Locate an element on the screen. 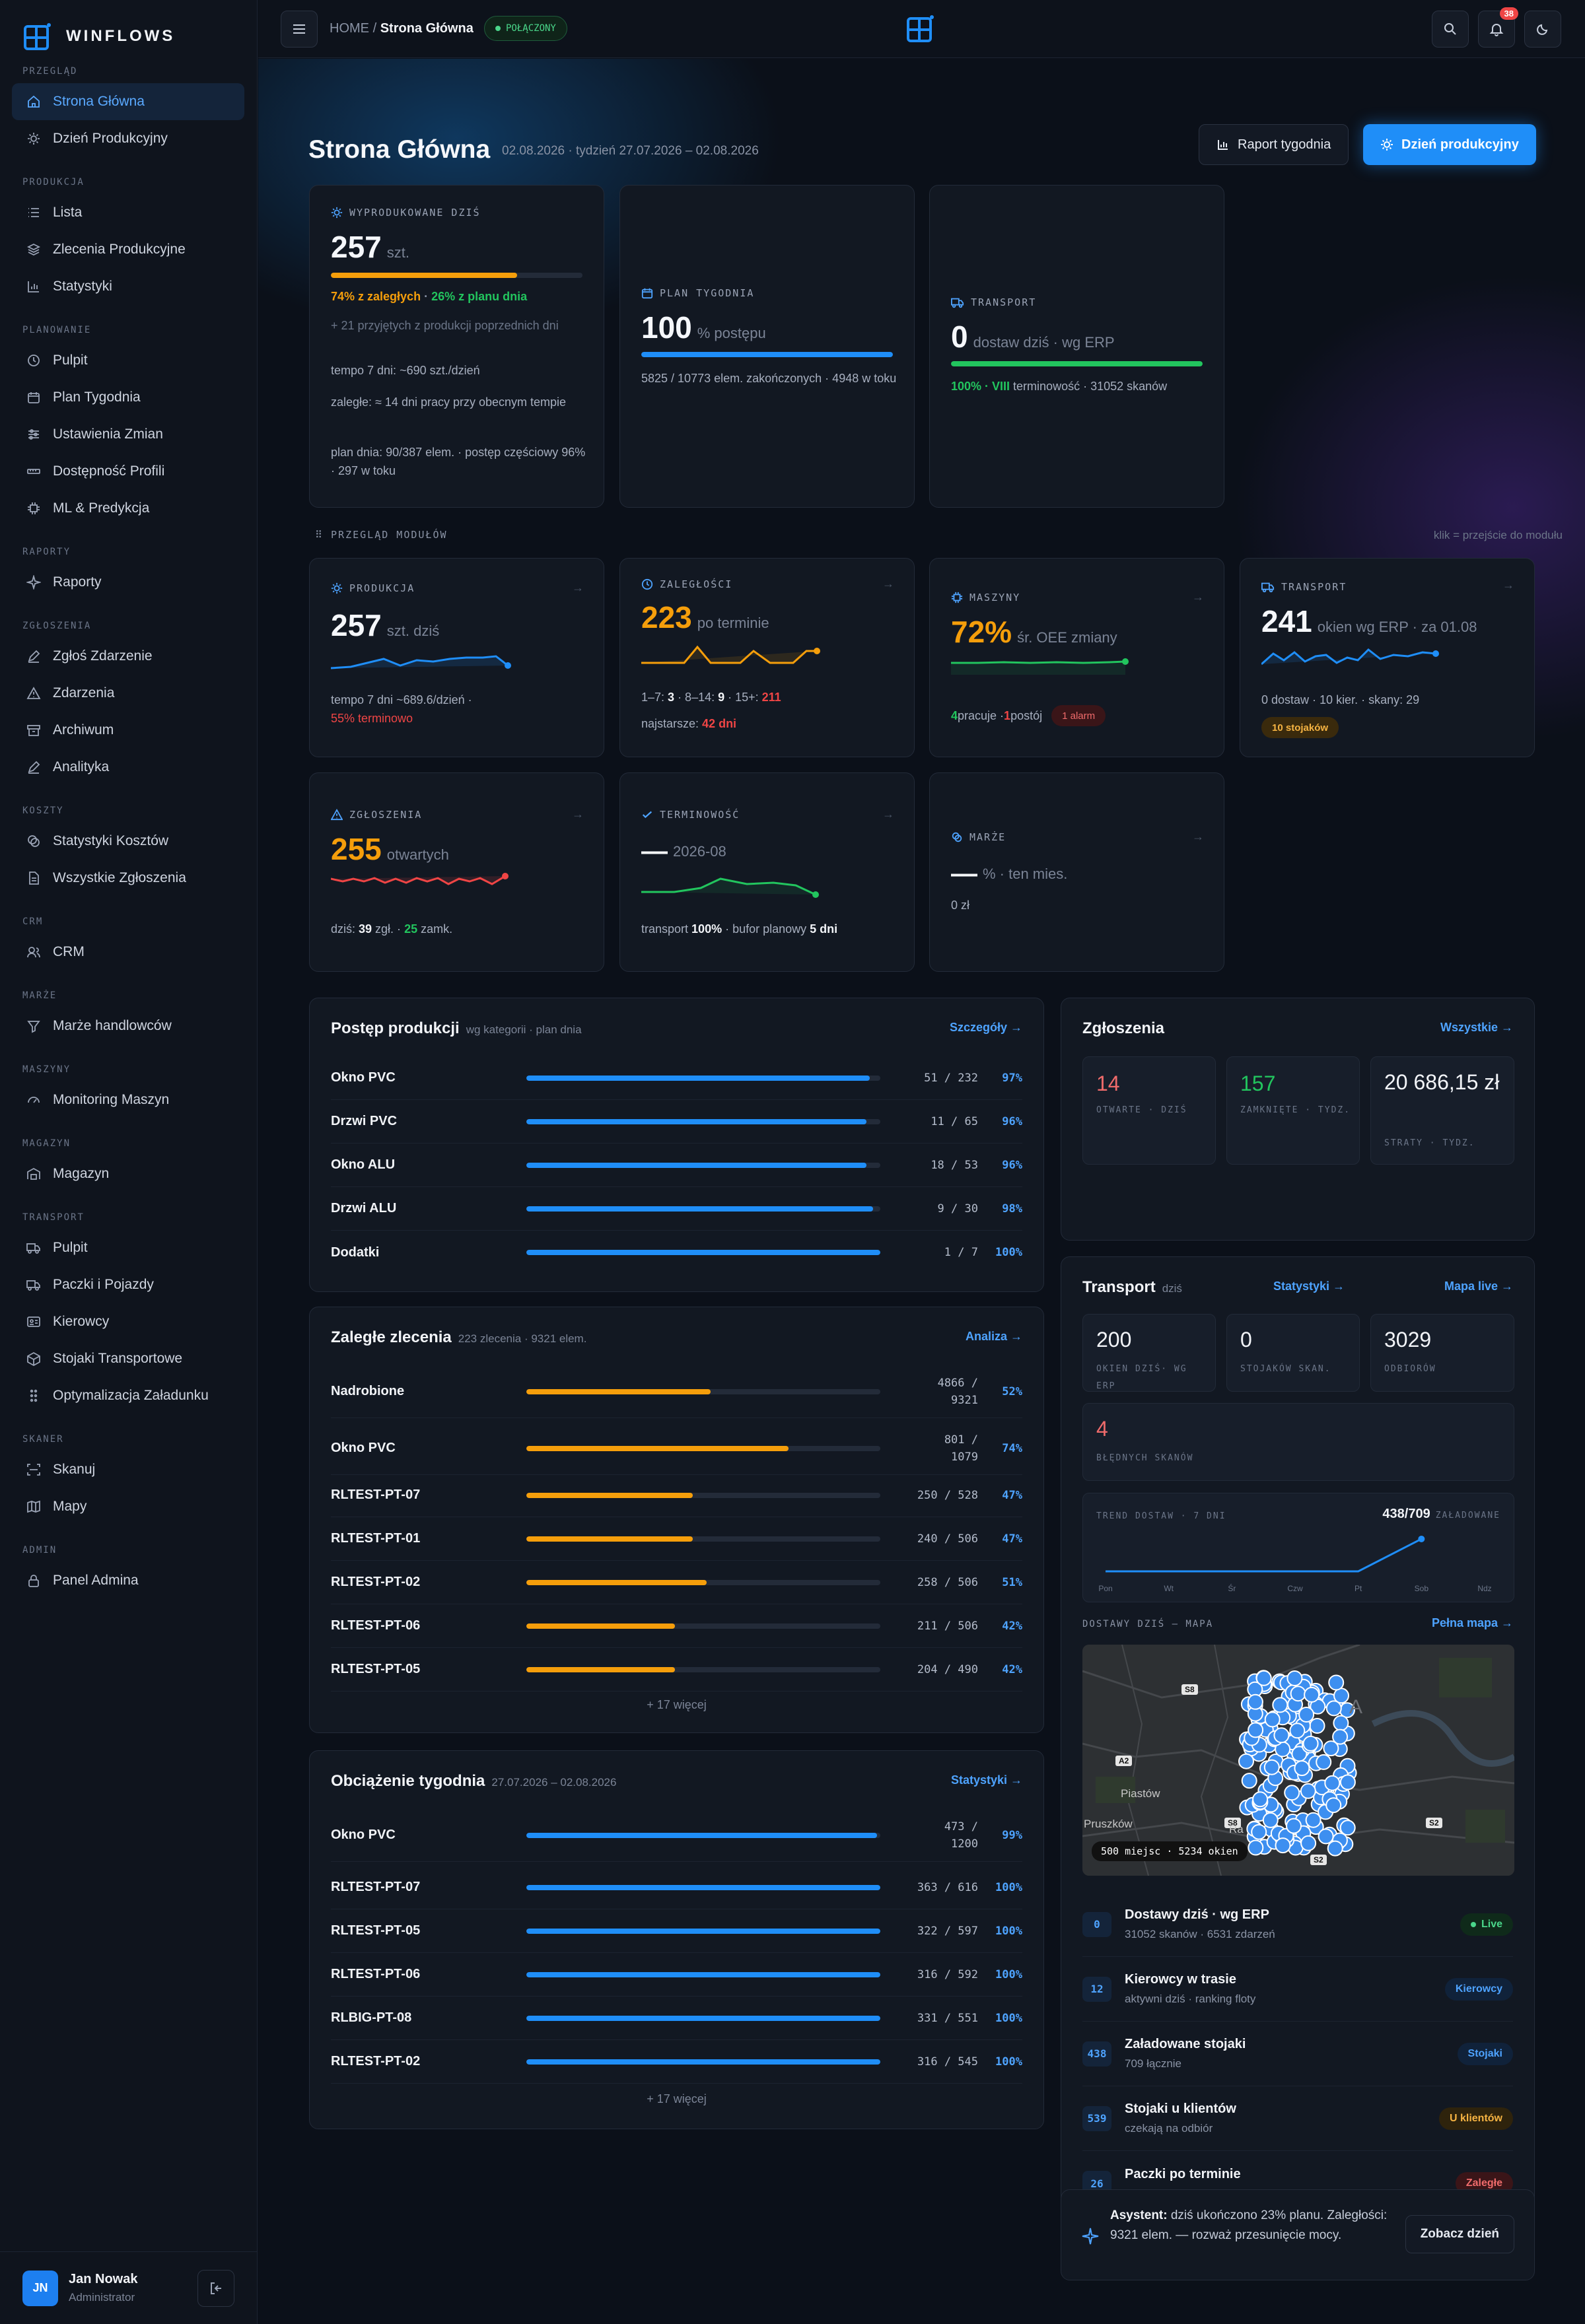  sidebar-item-kierowcy: Kierowcy is located at coordinates (128, 1322).